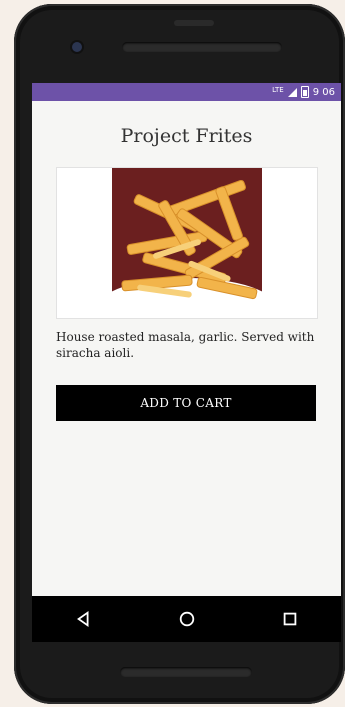 The image size is (345, 707). Describe the element at coordinates (323, 92) in the screenshot. I see `status-time: 9 06` at that location.